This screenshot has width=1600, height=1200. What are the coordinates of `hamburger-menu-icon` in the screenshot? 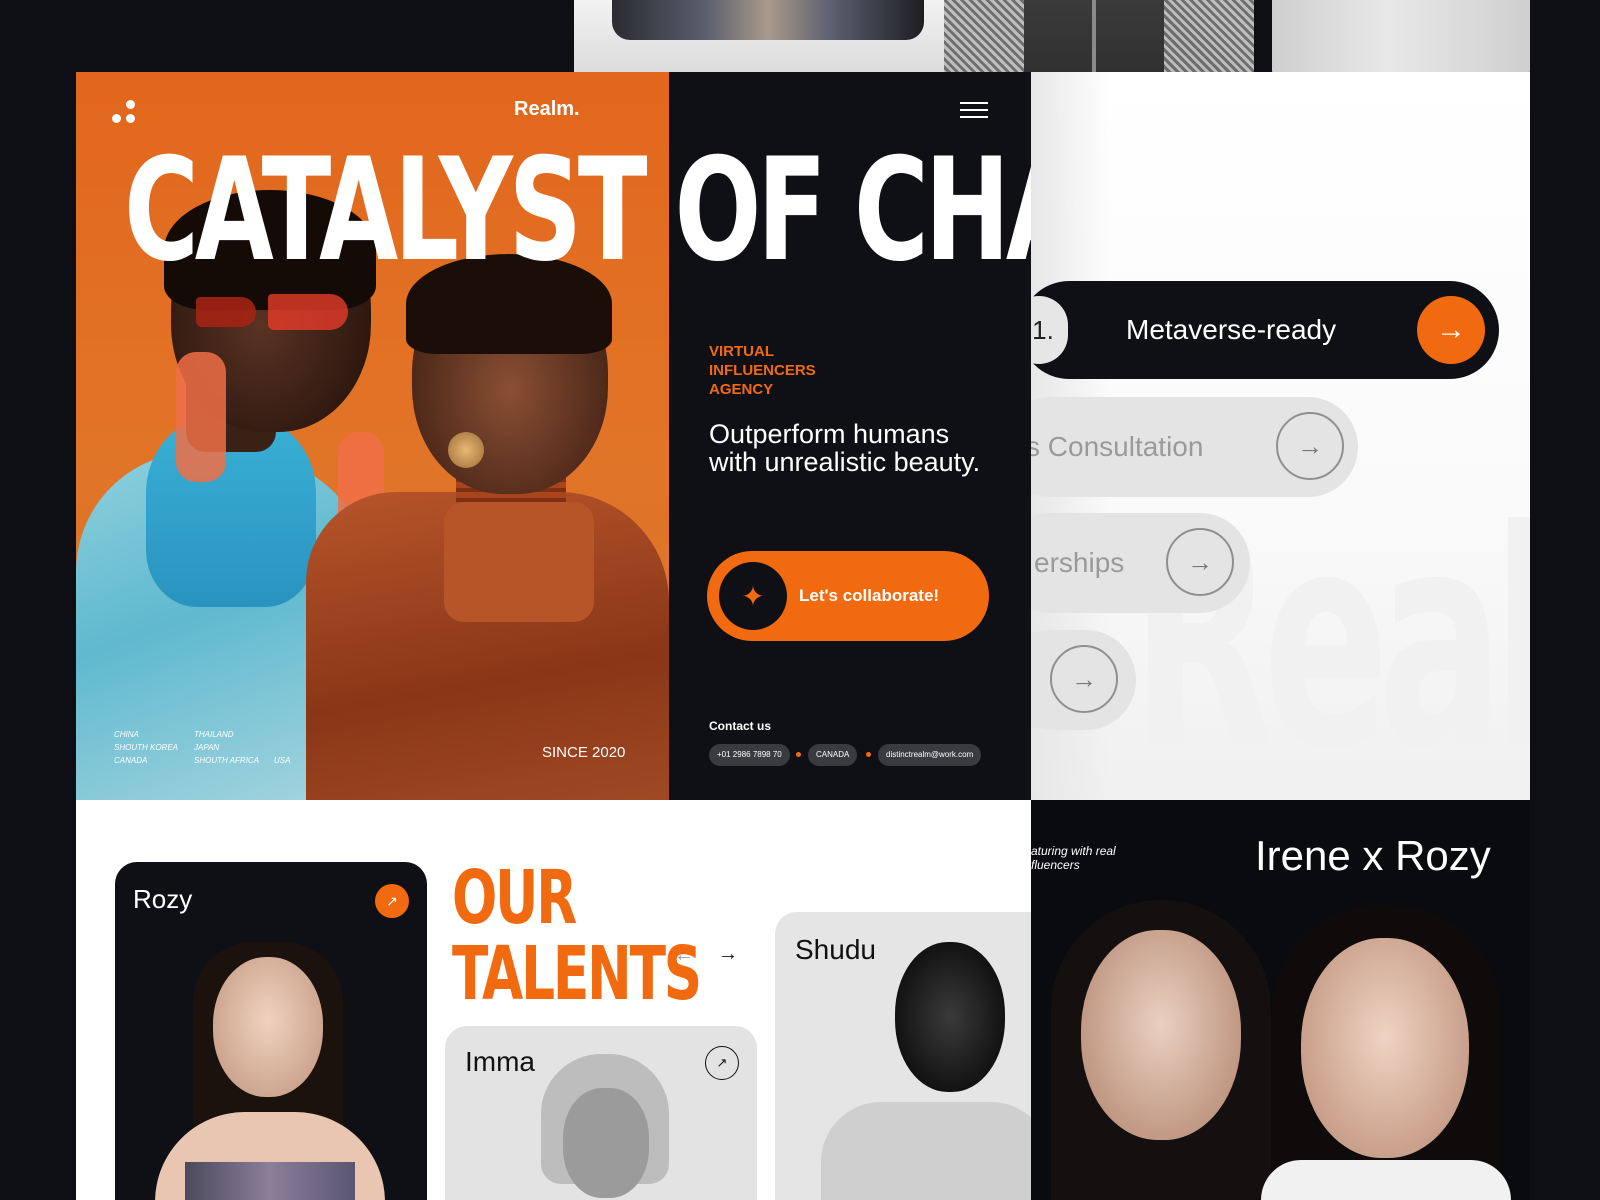 It's located at (974, 110).